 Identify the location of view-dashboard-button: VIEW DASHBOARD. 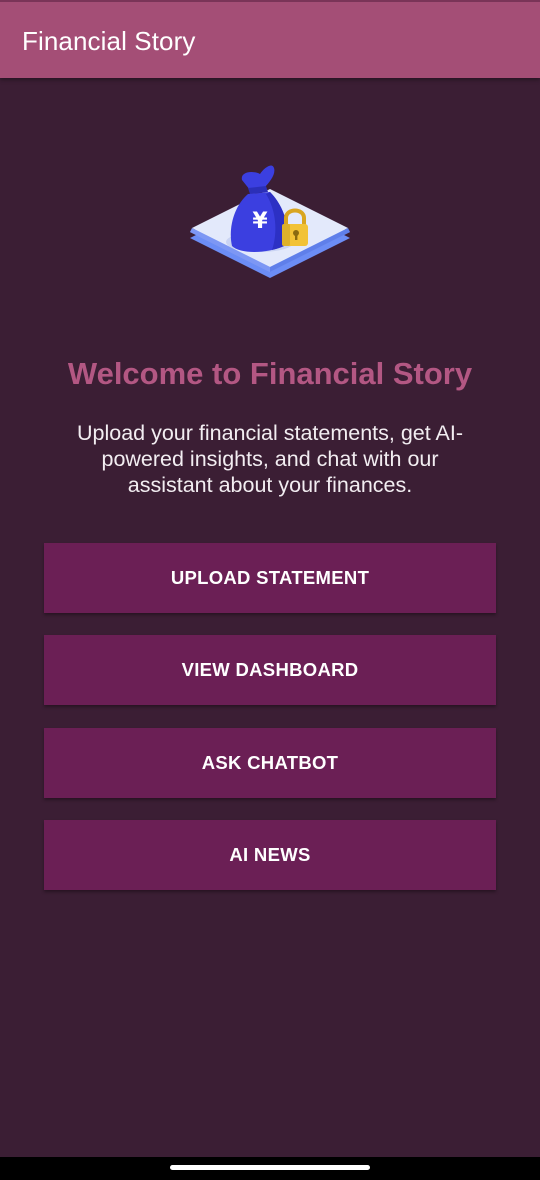
(270, 670).